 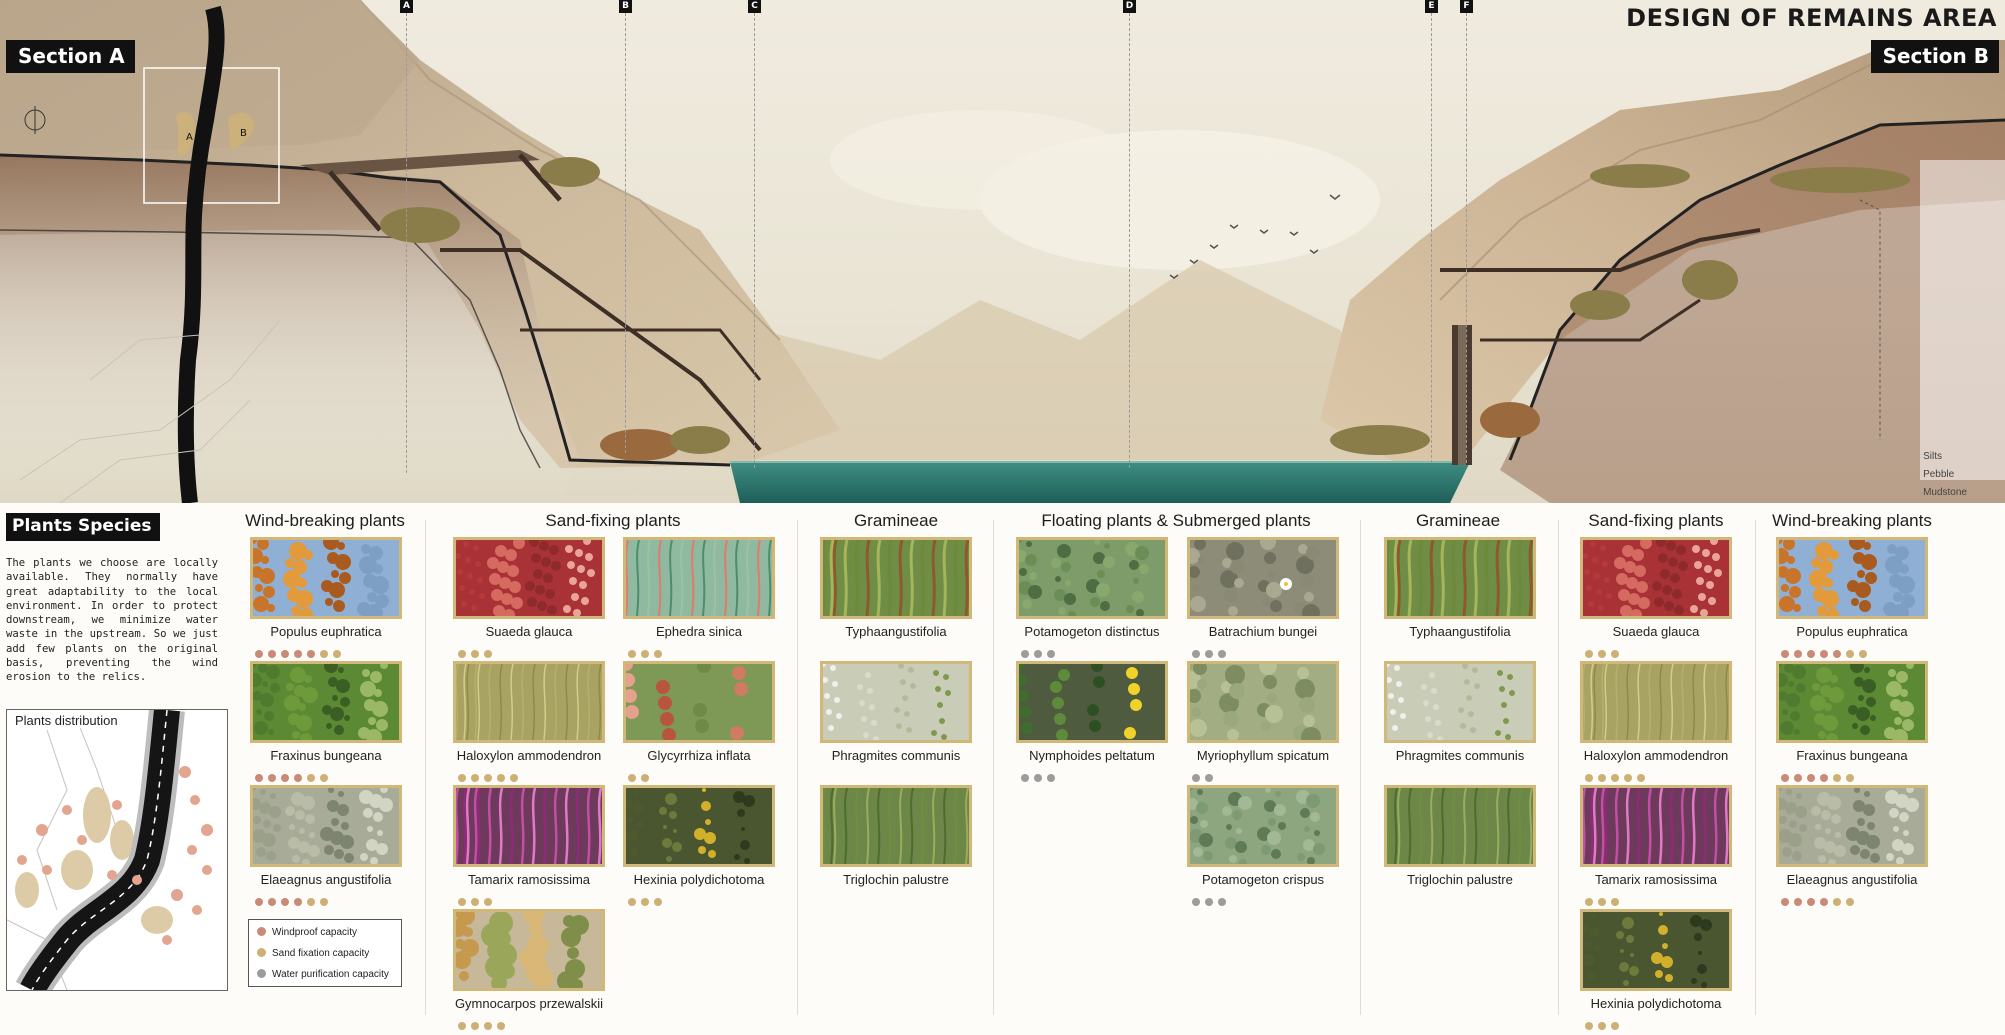 What do you see at coordinates (1656, 879) in the screenshot?
I see `plant-name: Tamarix ramosissima` at bounding box center [1656, 879].